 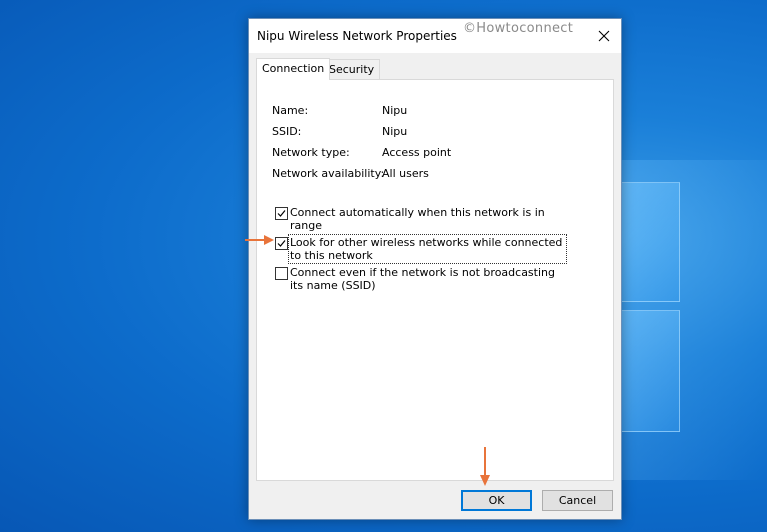 I want to click on ok-button: OK, so click(x=496, y=500).